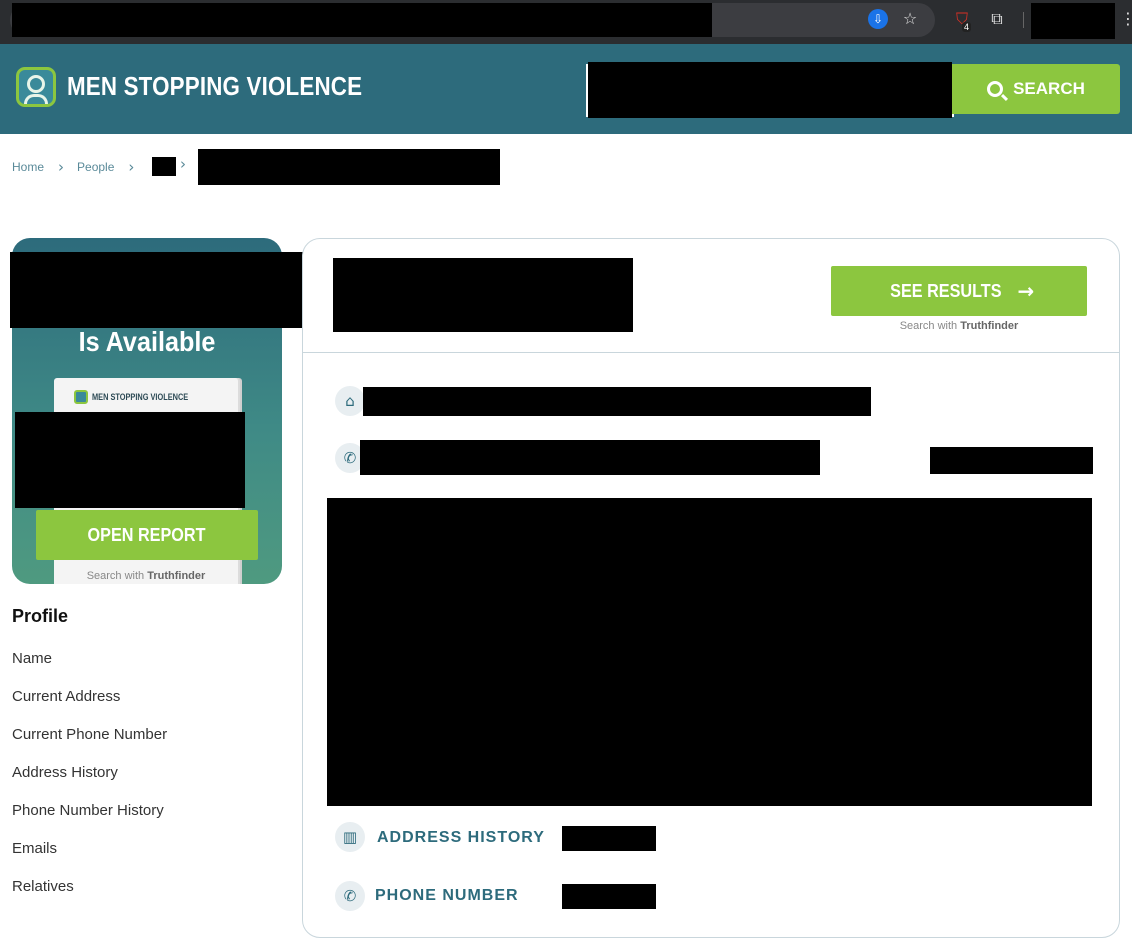 This screenshot has width=1132, height=938. I want to click on breadcrumb-home: Home, so click(28, 167).